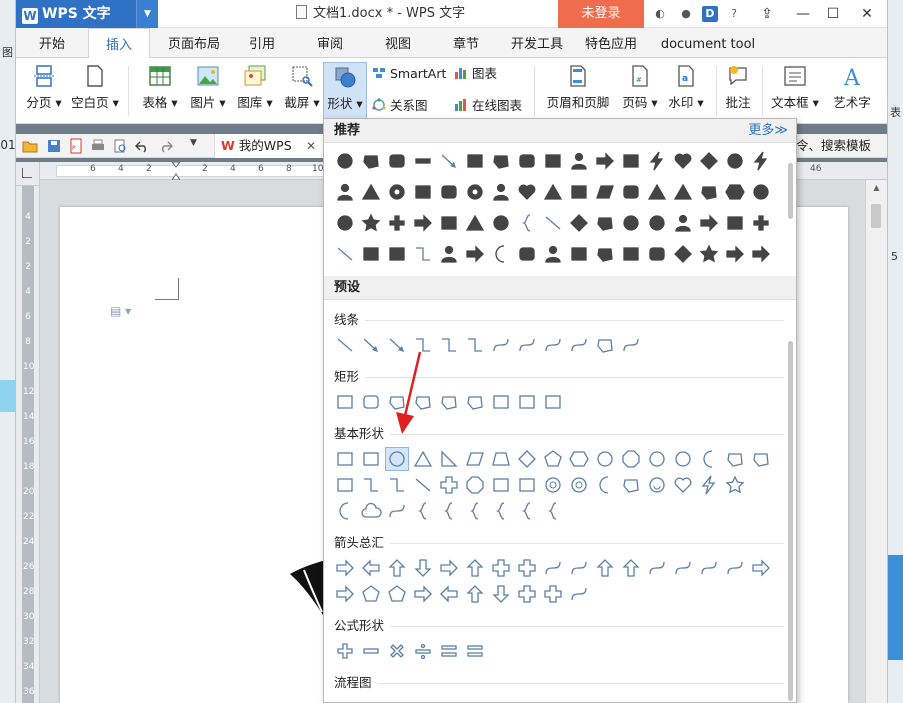  What do you see at coordinates (488, 106) in the screenshot?
I see `online-chart-button: 在线图表` at bounding box center [488, 106].